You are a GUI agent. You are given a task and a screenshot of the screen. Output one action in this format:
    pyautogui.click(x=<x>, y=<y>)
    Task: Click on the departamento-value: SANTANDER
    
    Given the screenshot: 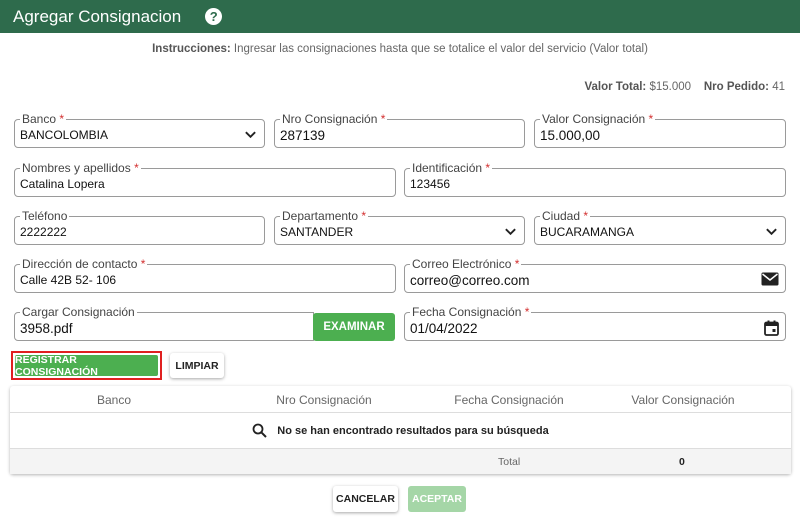 What is the action you would take?
    pyautogui.click(x=317, y=232)
    